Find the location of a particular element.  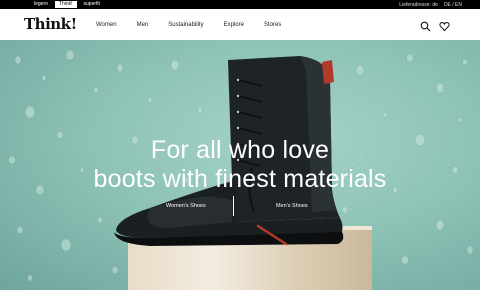

utility-links: Lieferadresse: de DE / EN is located at coordinates (430, 4).